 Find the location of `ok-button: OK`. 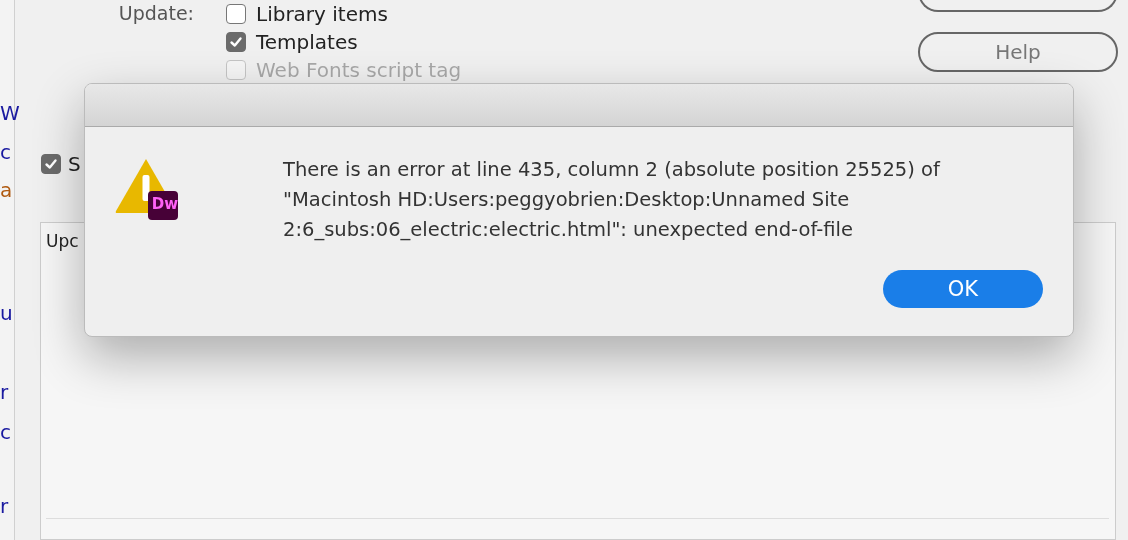

ok-button: OK is located at coordinates (963, 289).